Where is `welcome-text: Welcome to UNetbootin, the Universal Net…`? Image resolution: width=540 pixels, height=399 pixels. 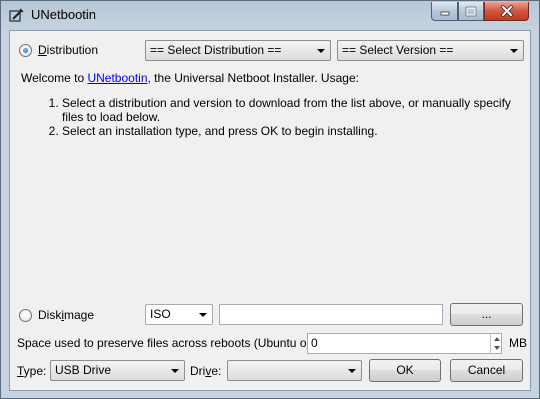 welcome-text: Welcome to UNetbootin, the Universal Net… is located at coordinates (190, 78).